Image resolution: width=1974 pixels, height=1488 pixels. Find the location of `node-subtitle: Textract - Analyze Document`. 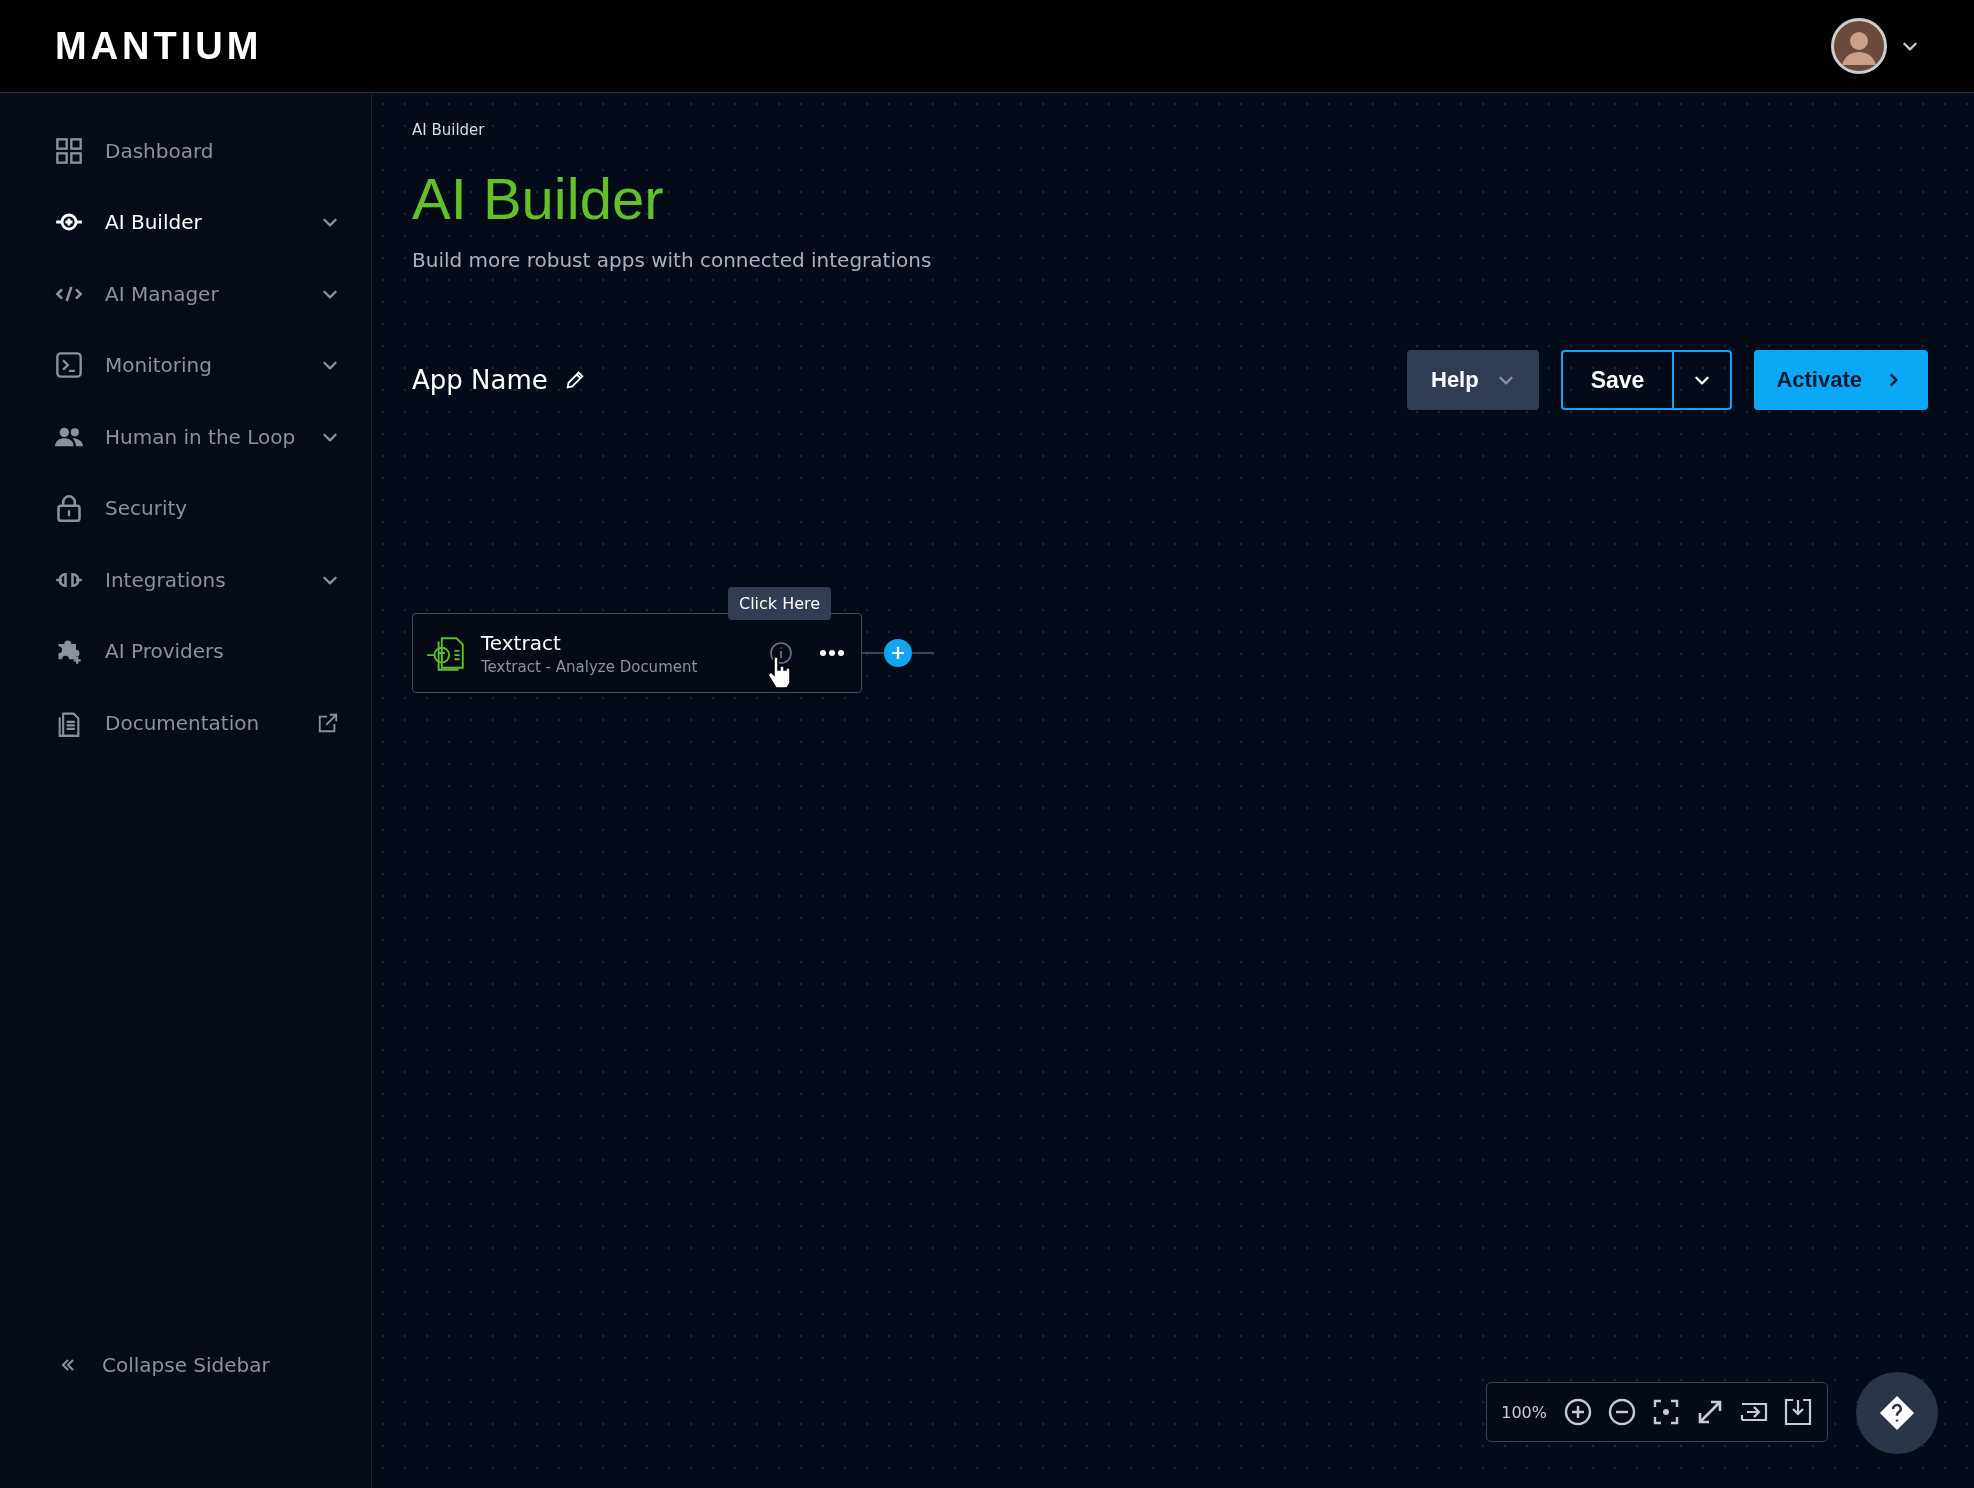

node-subtitle: Textract - Analyze Document is located at coordinates (590, 666).